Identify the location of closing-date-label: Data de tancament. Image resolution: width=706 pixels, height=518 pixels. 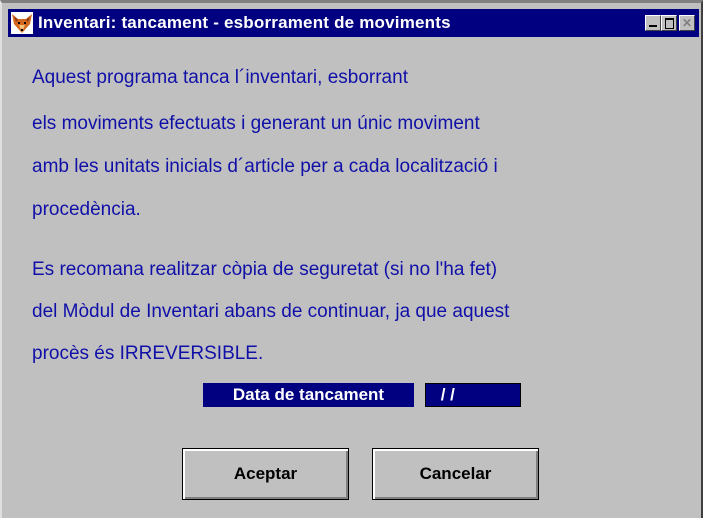
(308, 395).